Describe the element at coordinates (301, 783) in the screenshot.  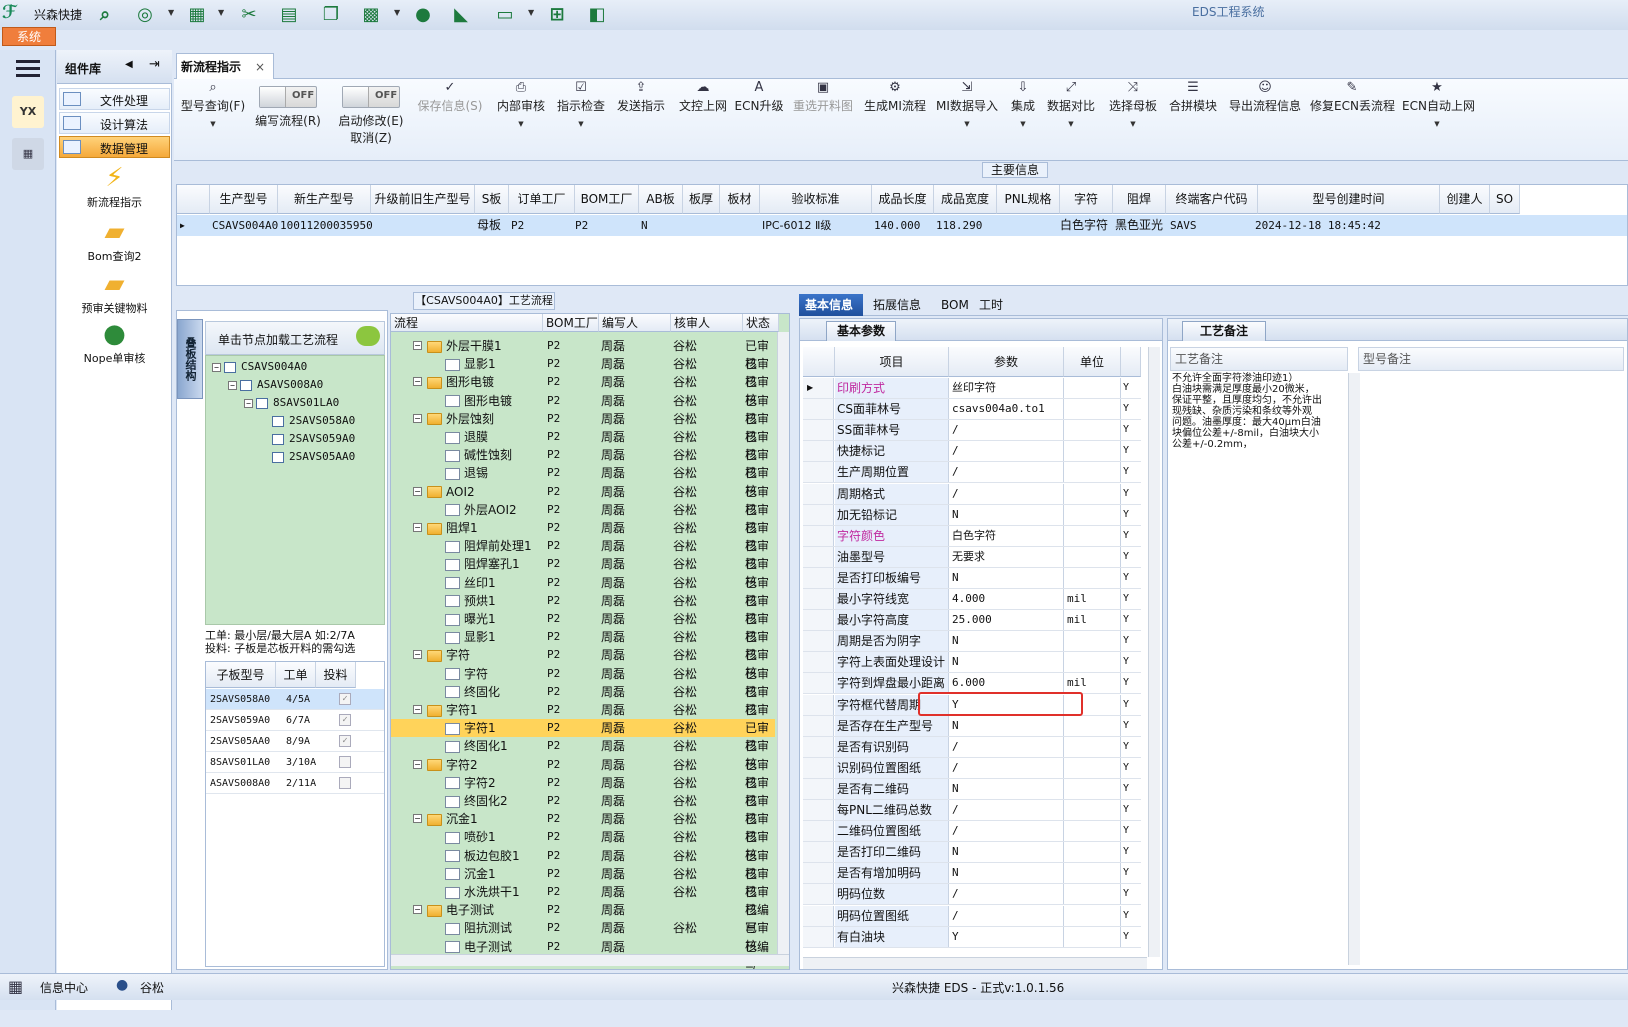
I see `cell-order: 2/11A` at that location.